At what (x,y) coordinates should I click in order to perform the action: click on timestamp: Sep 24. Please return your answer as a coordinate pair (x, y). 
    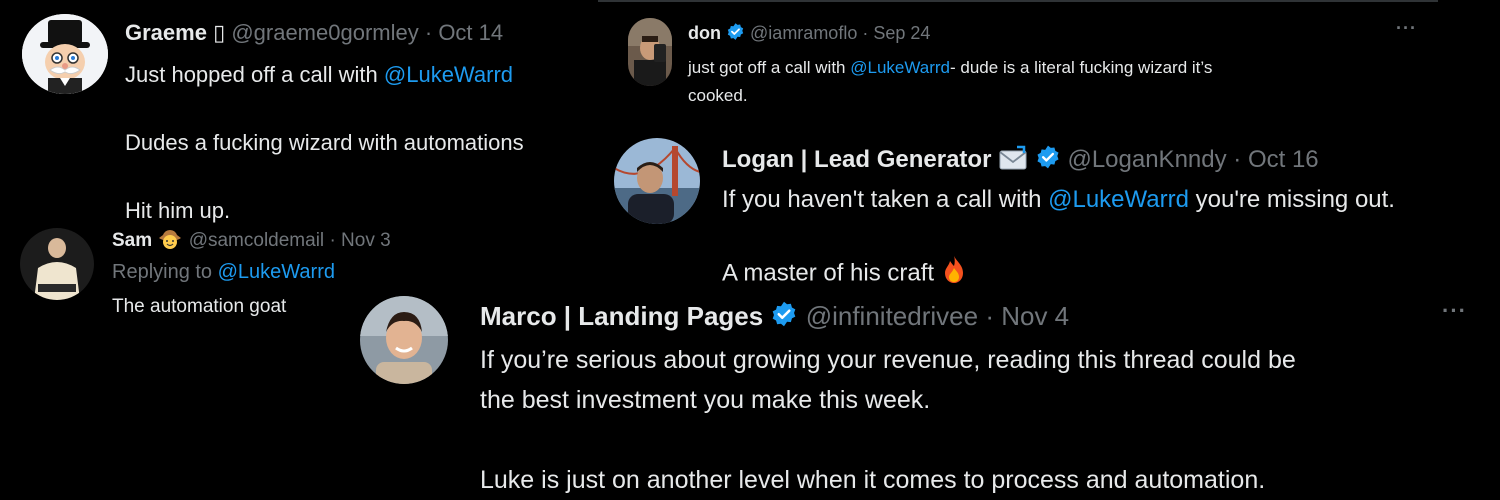
    Looking at the image, I should click on (901, 33).